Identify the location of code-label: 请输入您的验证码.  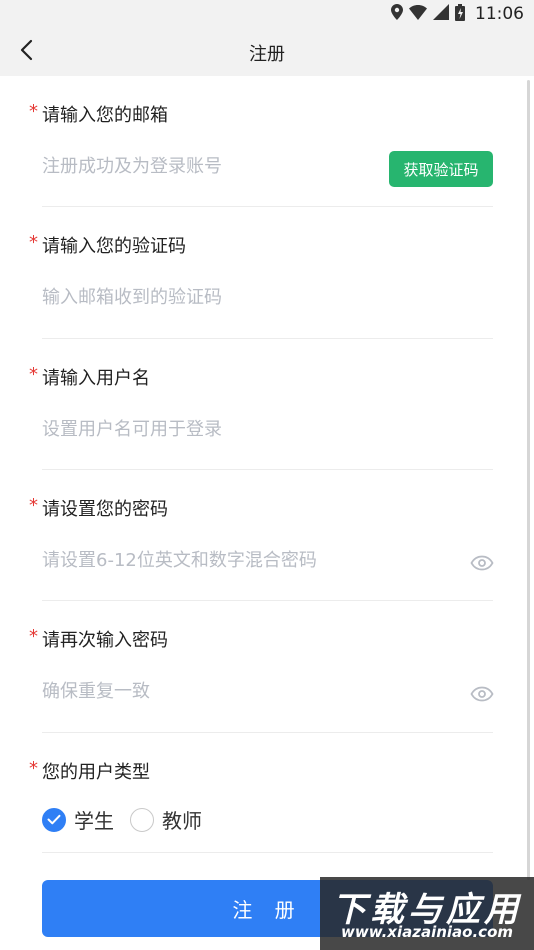
(114, 246).